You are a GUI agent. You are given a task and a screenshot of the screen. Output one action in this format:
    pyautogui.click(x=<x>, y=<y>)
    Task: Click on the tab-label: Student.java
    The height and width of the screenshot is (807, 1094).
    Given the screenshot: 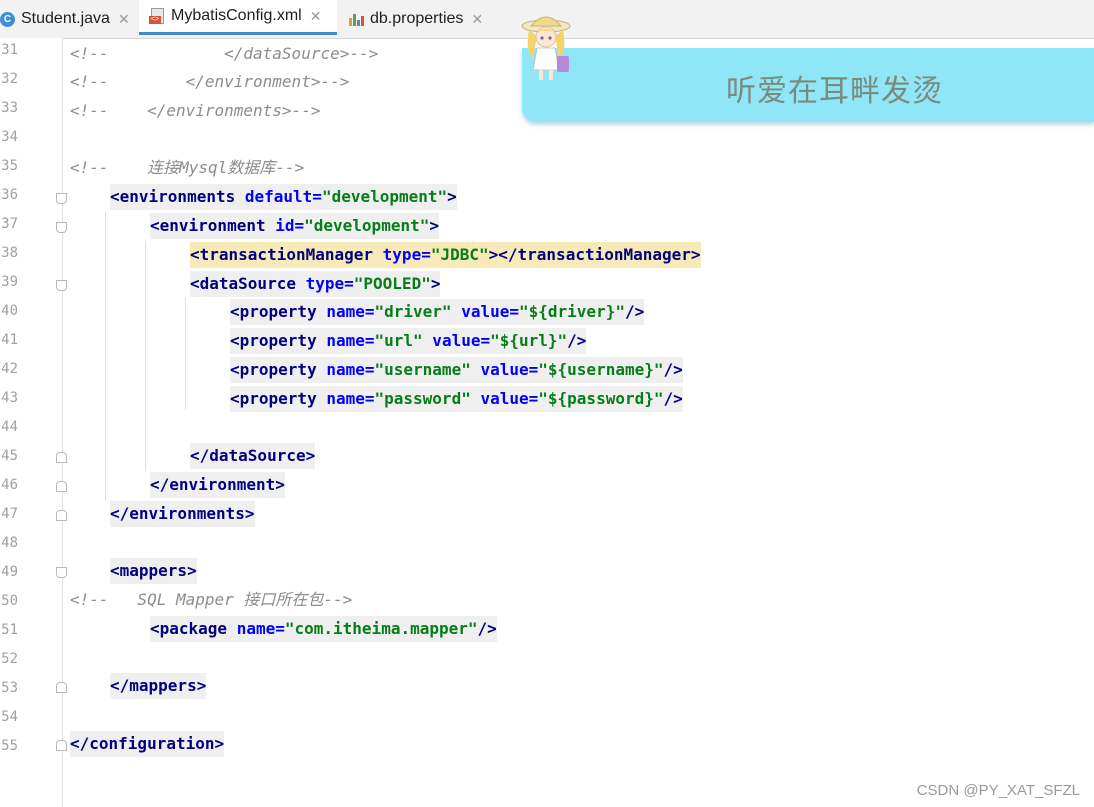 What is the action you would take?
    pyautogui.click(x=65, y=18)
    